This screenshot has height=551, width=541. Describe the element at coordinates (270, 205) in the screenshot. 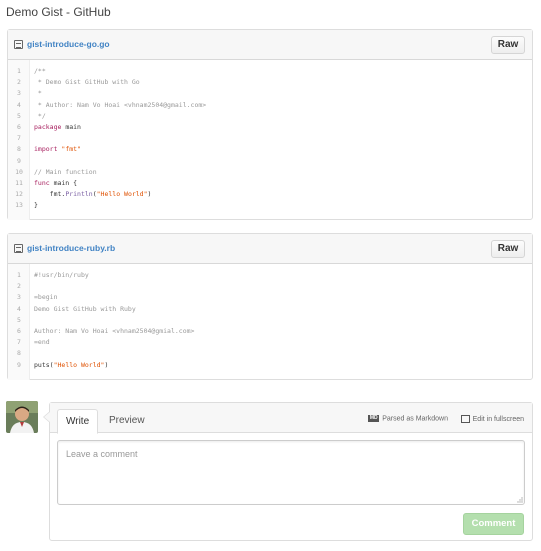

I see `code-line: 13}` at that location.